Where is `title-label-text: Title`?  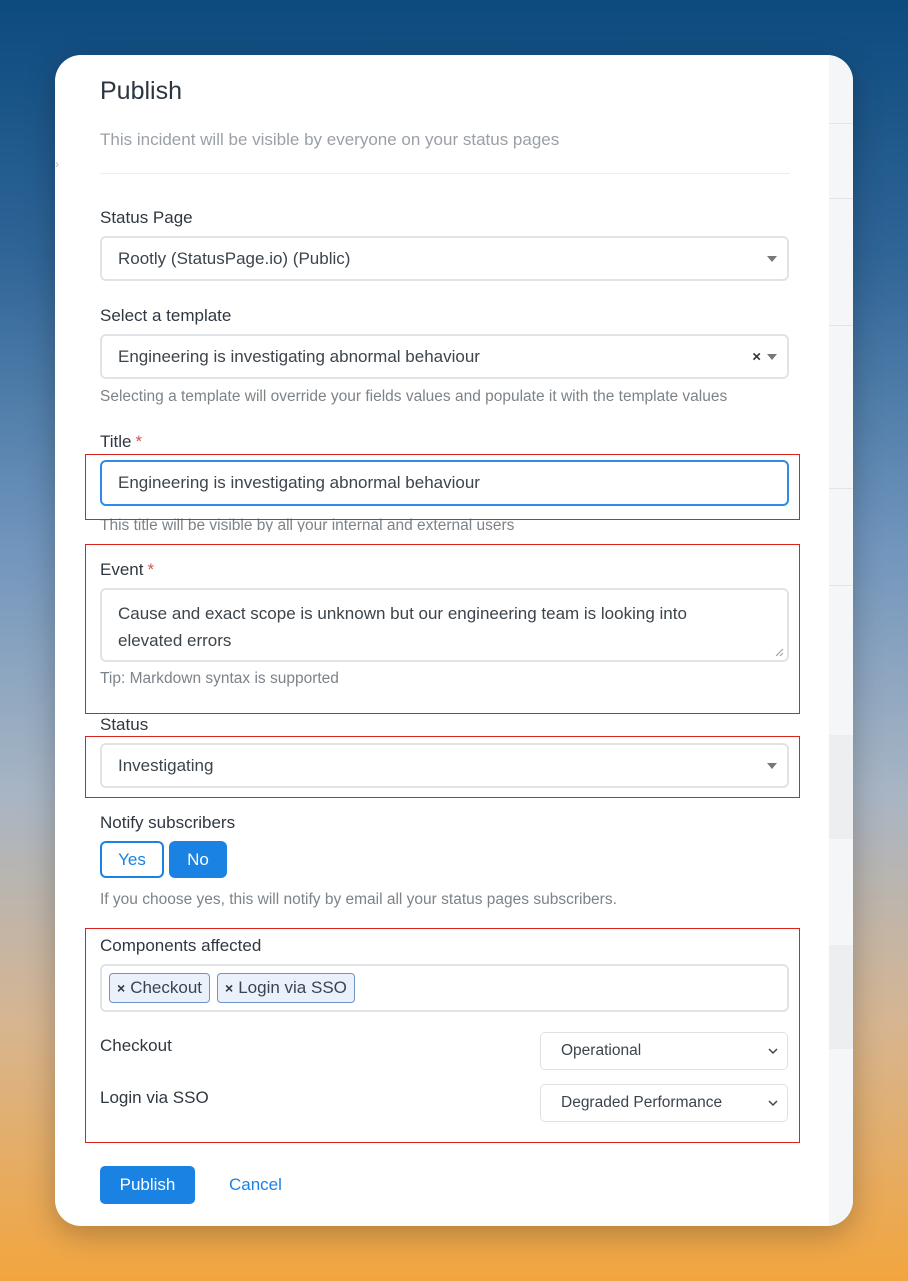
title-label-text: Title is located at coordinates (116, 441).